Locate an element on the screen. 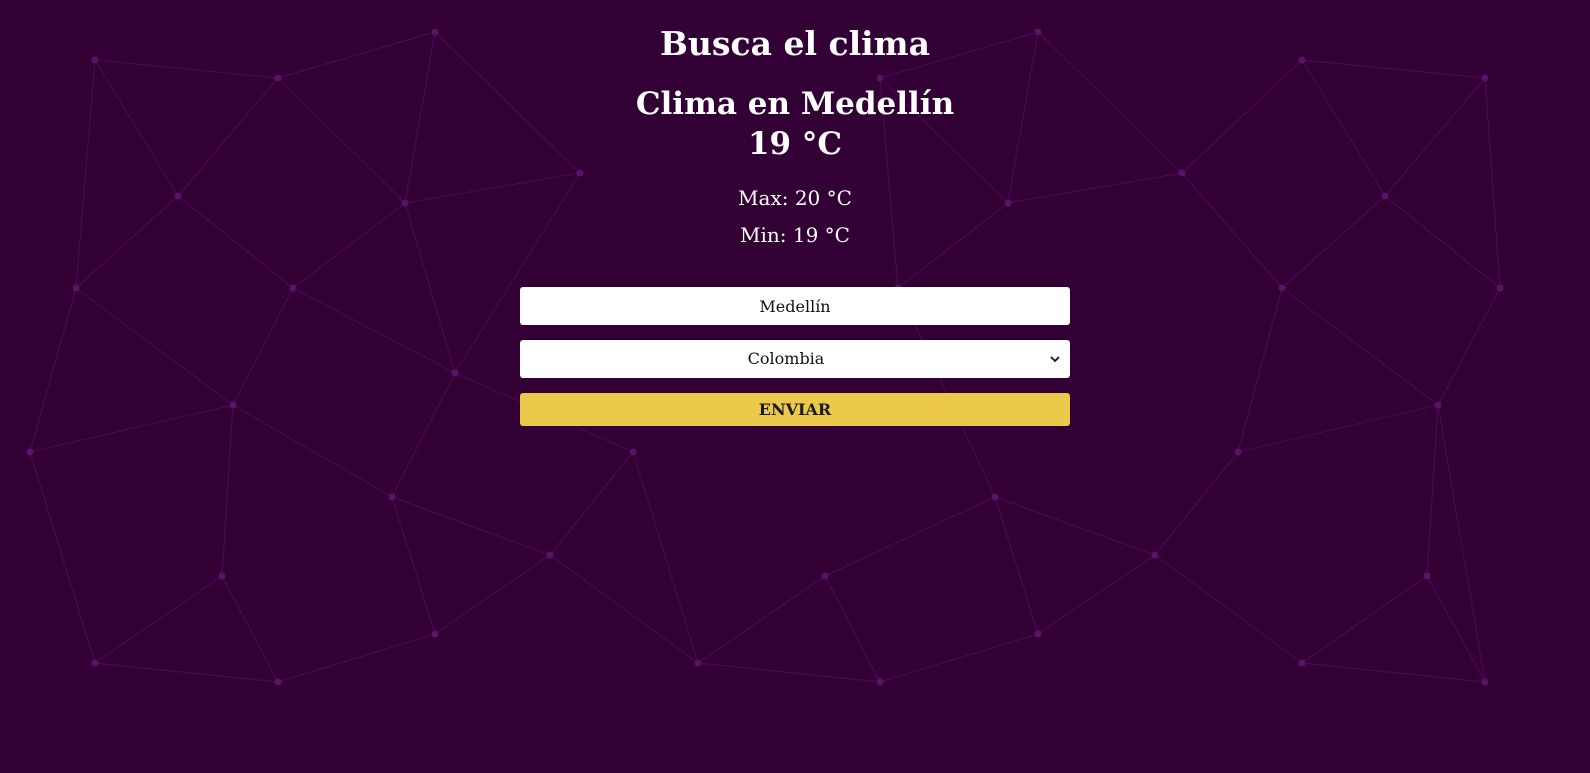 The height and width of the screenshot is (773, 1590). weather-result: Clima en Medellín 19 °C is located at coordinates (795, 124).